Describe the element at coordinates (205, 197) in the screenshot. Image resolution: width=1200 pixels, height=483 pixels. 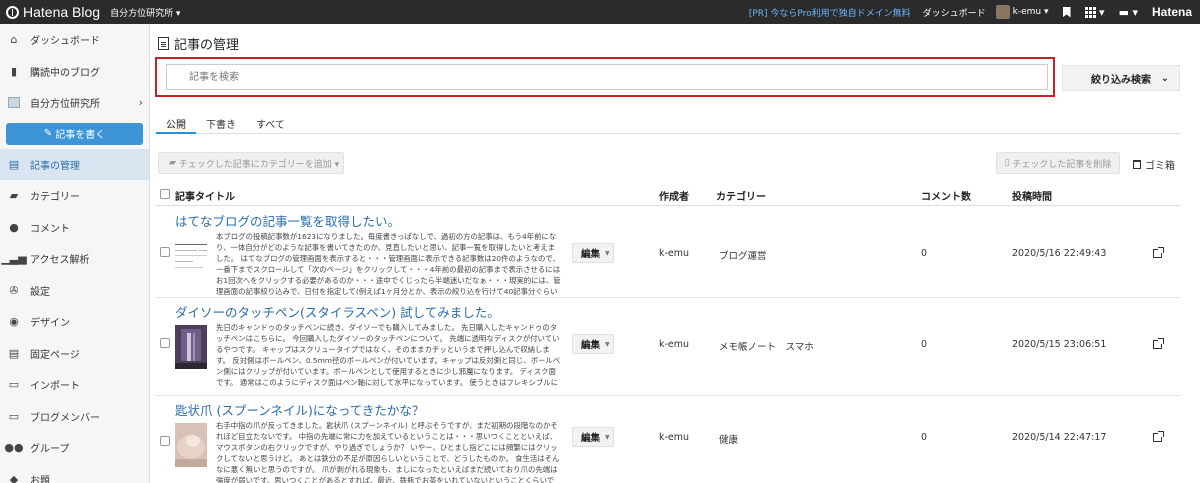
I see `column-title: 記事タイトル` at that location.